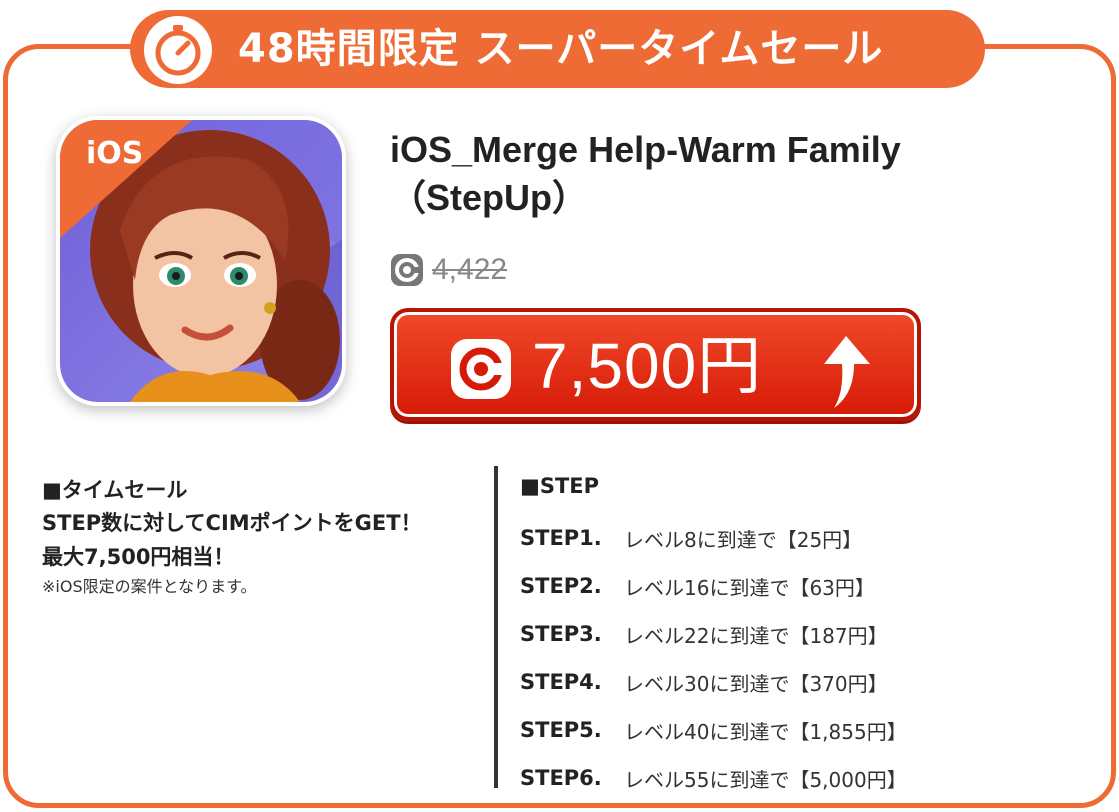  I want to click on section-divider, so click(496, 627).